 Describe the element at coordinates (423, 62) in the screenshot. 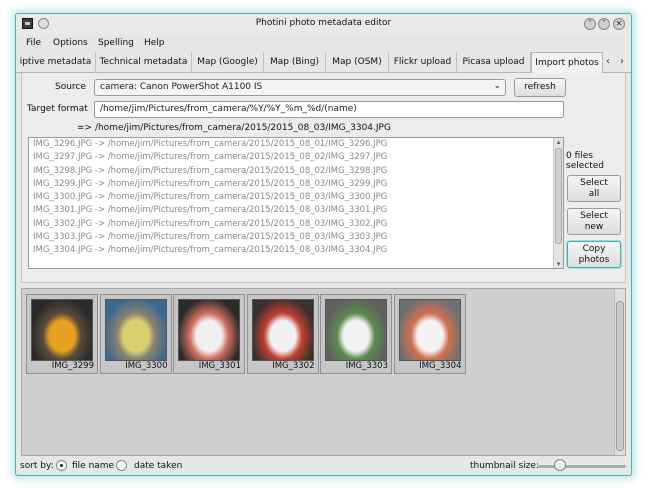

I see `tab-flickr-upload: Flickr upload` at that location.